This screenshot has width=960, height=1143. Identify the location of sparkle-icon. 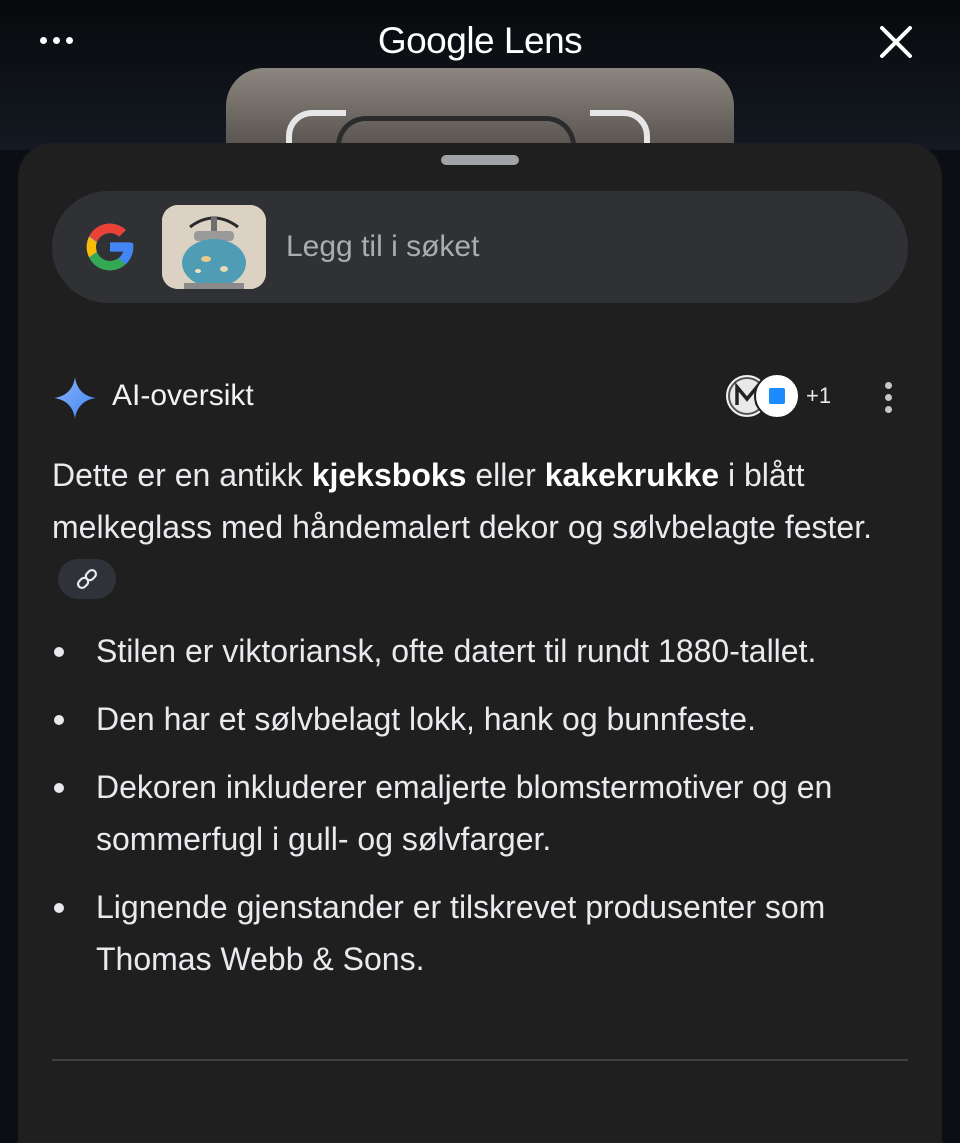
(75, 398).